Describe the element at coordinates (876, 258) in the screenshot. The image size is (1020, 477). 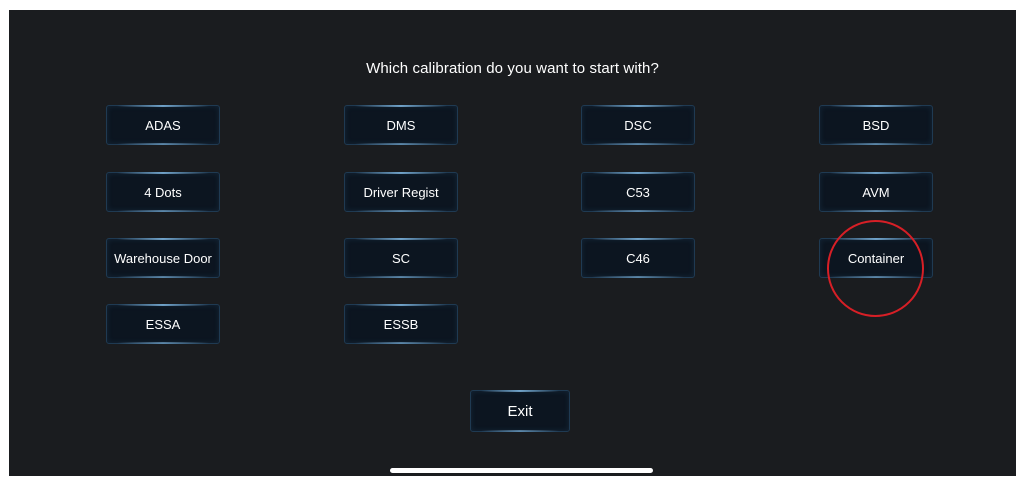
I see `calibration-button-container: Container` at that location.